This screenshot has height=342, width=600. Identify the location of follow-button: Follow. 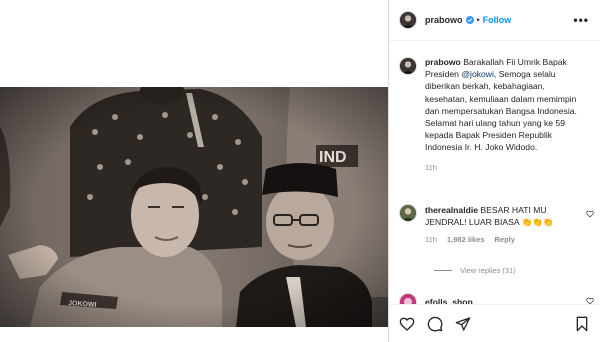
(497, 20).